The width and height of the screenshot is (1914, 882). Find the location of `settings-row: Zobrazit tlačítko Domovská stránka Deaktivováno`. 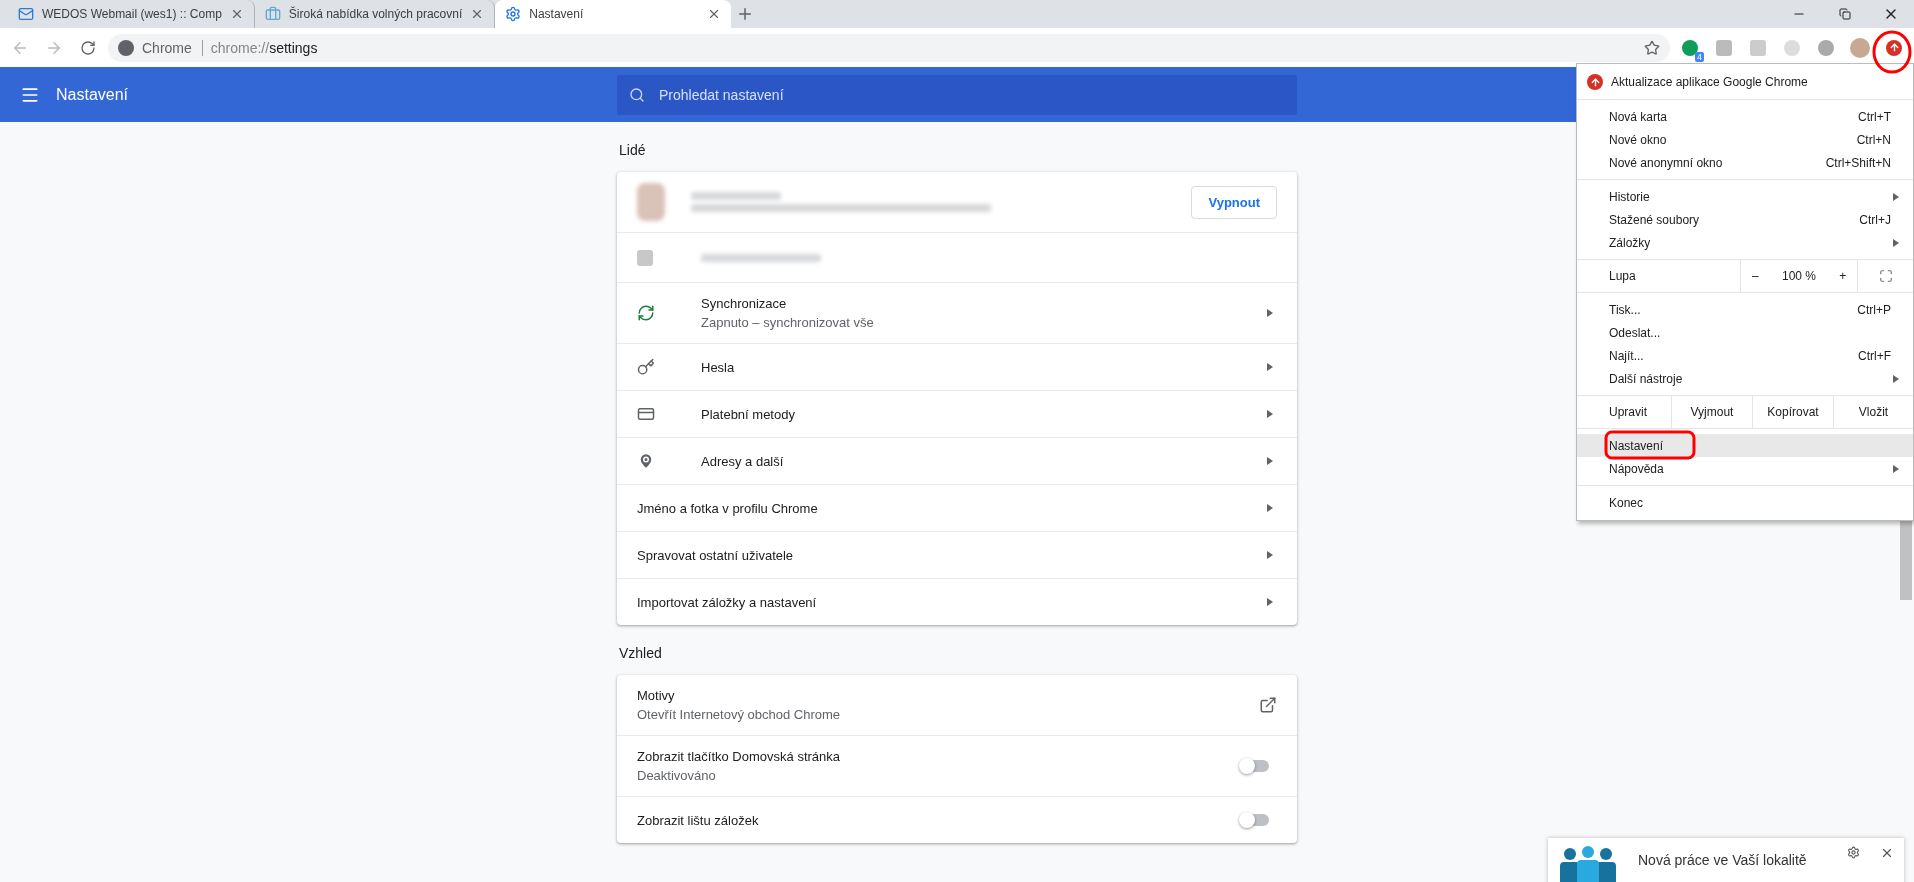

settings-row: Zobrazit tlačítko Domovská stránka Deaktivováno is located at coordinates (957, 765).